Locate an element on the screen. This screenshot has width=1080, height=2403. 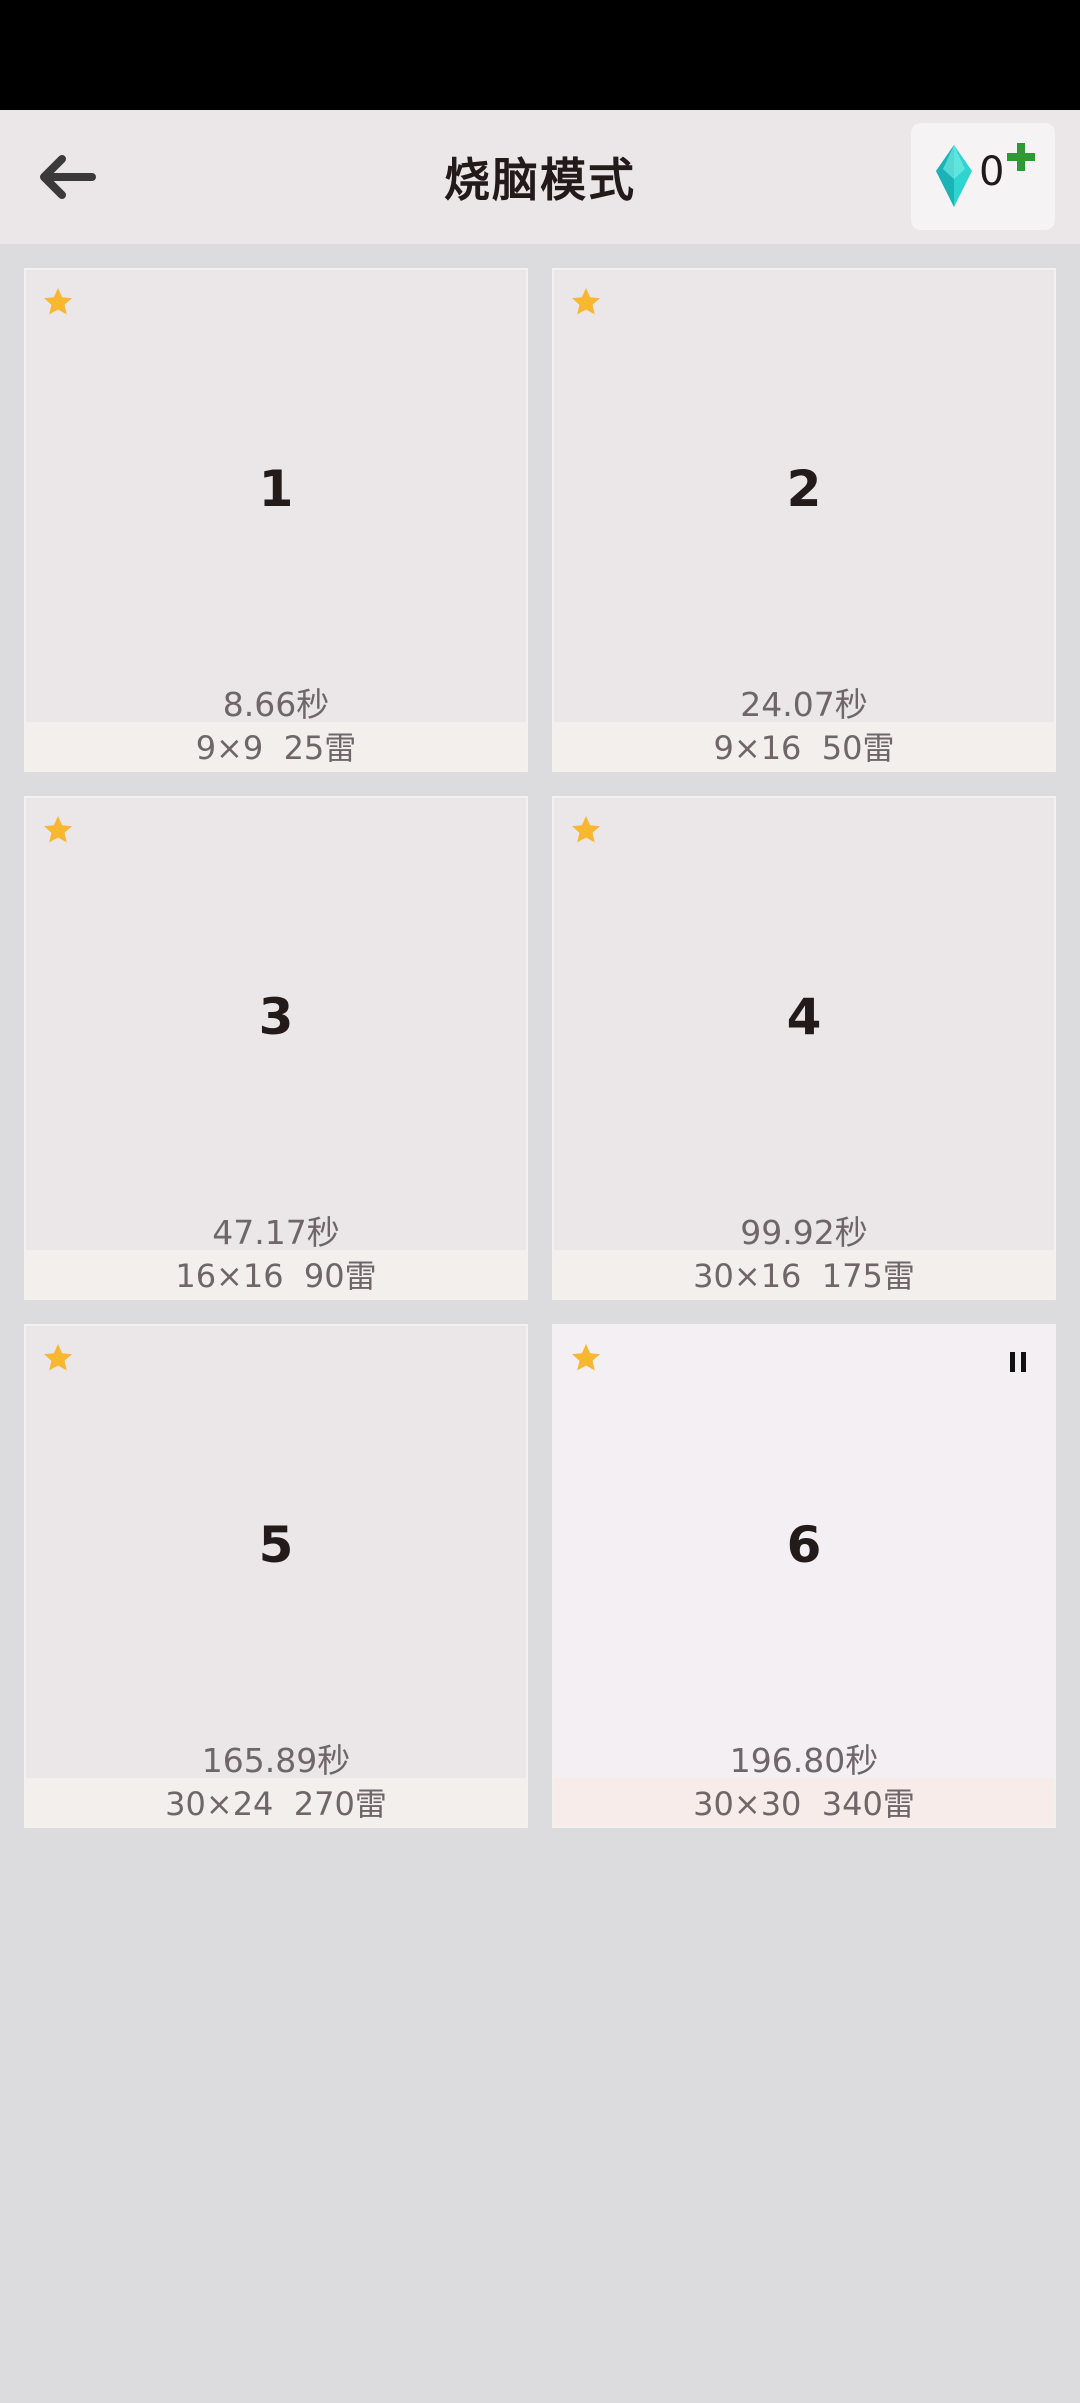
best-time: 196.80秒 is located at coordinates (804, 1760).